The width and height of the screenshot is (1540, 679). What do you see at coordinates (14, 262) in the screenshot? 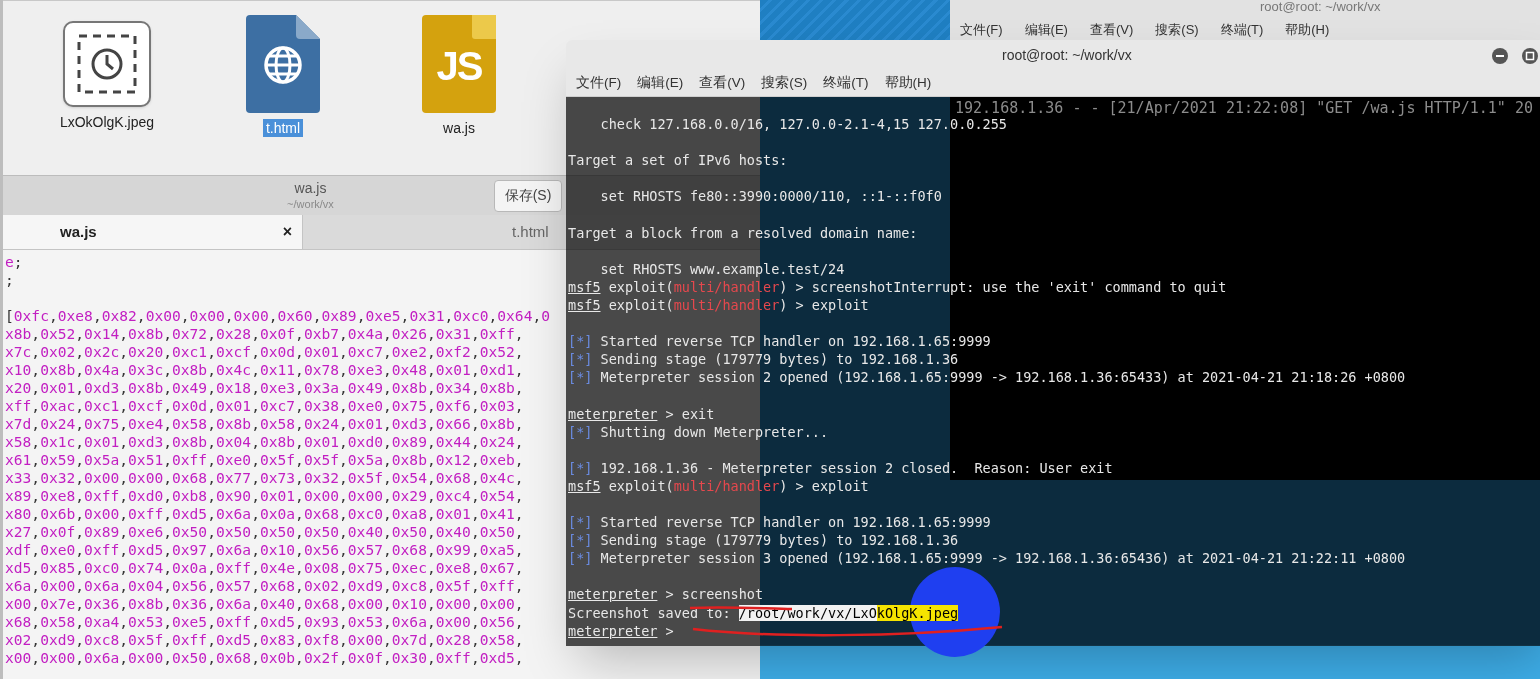
I see `code-line: e;` at bounding box center [14, 262].